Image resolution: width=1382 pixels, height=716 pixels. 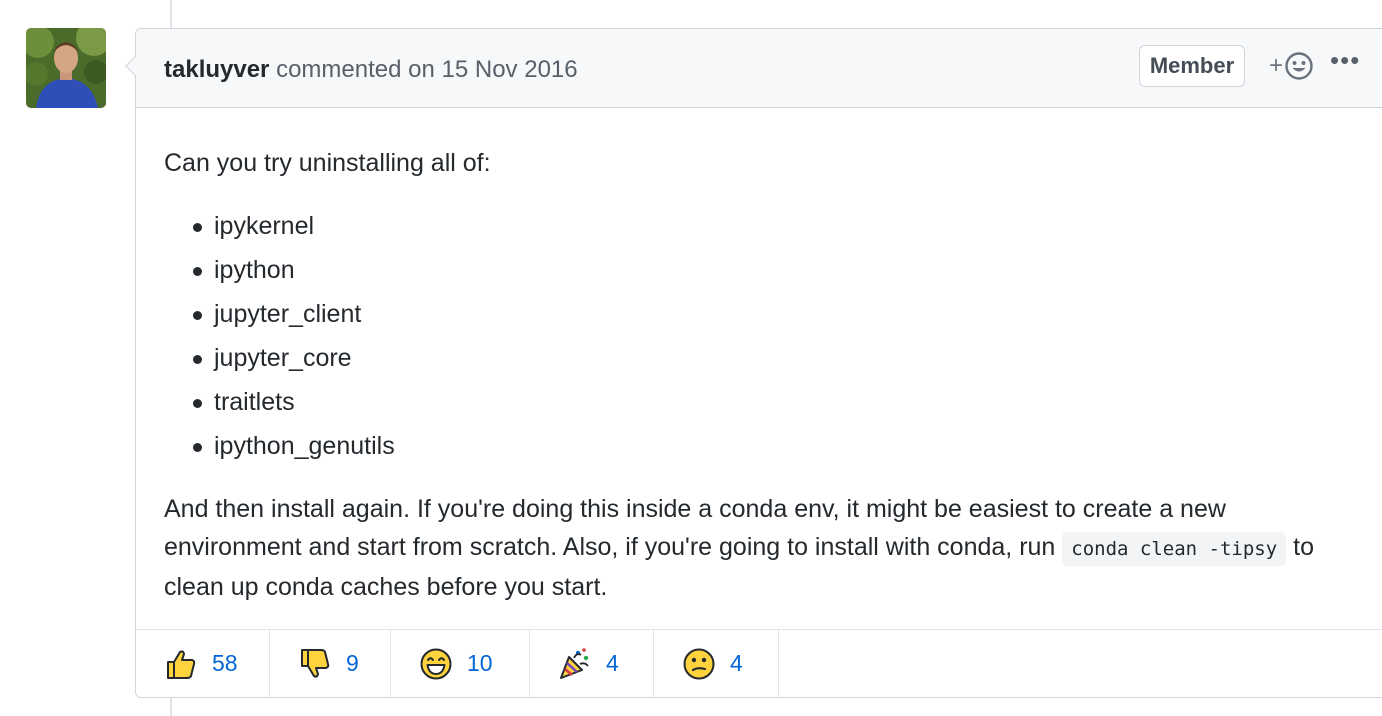 I want to click on list-item: jupyter_client, so click(x=778, y=314).